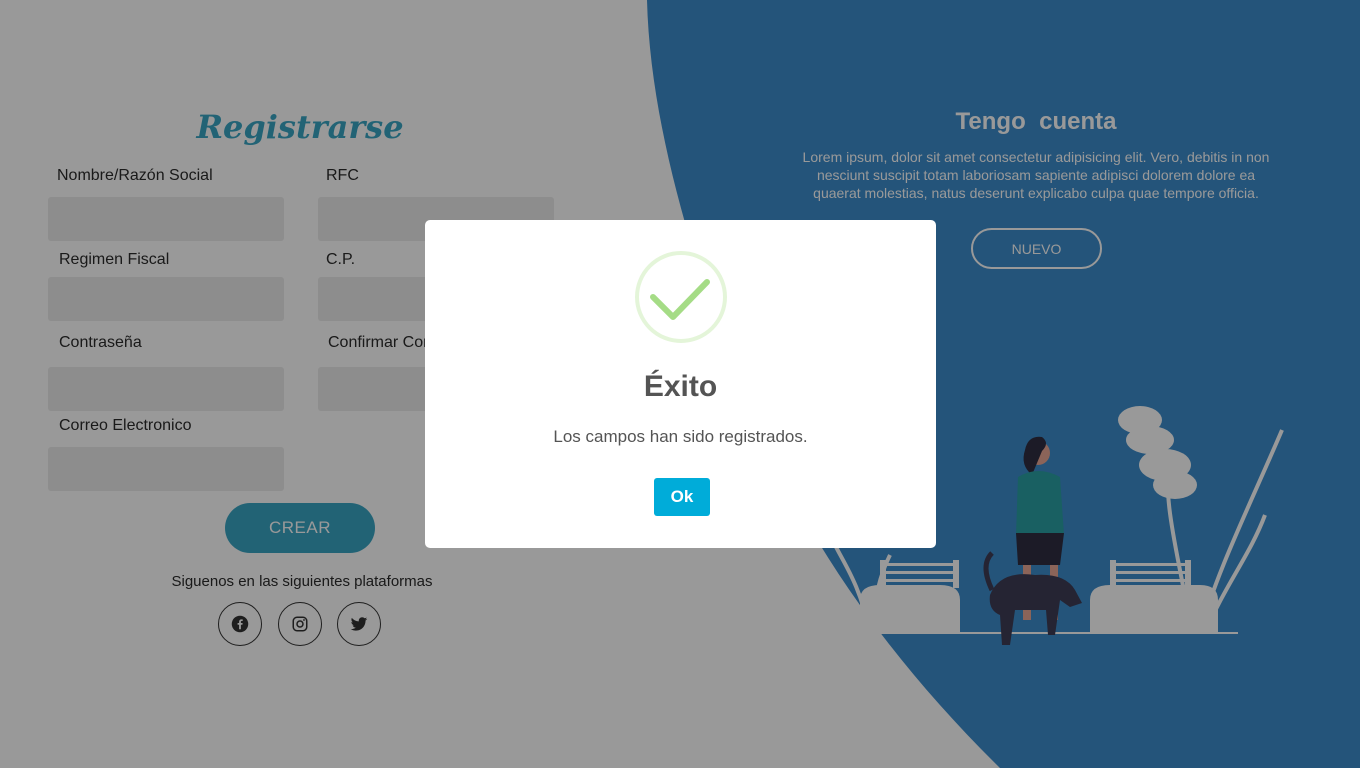  I want to click on success-check-icon, so click(681, 297).